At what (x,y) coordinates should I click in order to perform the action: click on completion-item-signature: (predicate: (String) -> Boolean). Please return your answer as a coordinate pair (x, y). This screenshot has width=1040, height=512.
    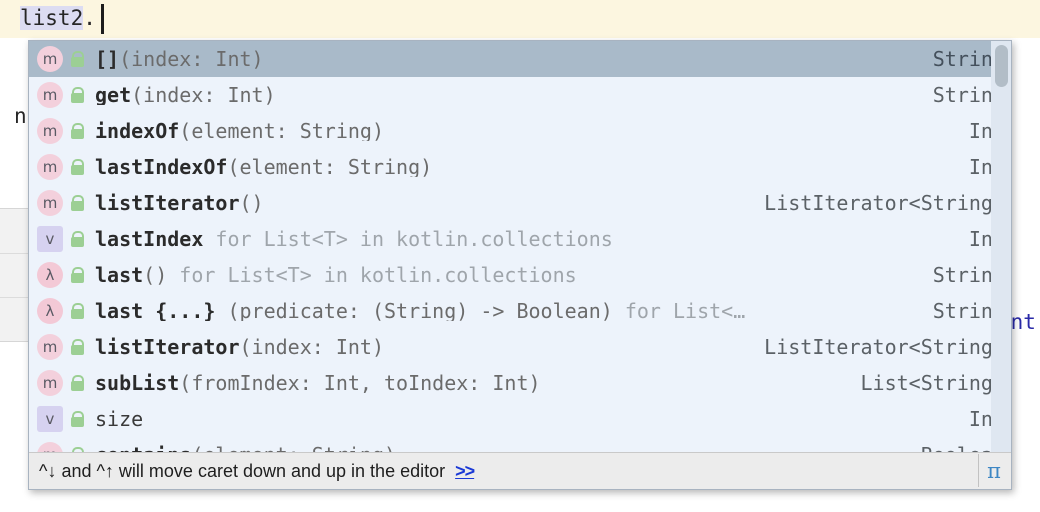
    Looking at the image, I should click on (414, 311).